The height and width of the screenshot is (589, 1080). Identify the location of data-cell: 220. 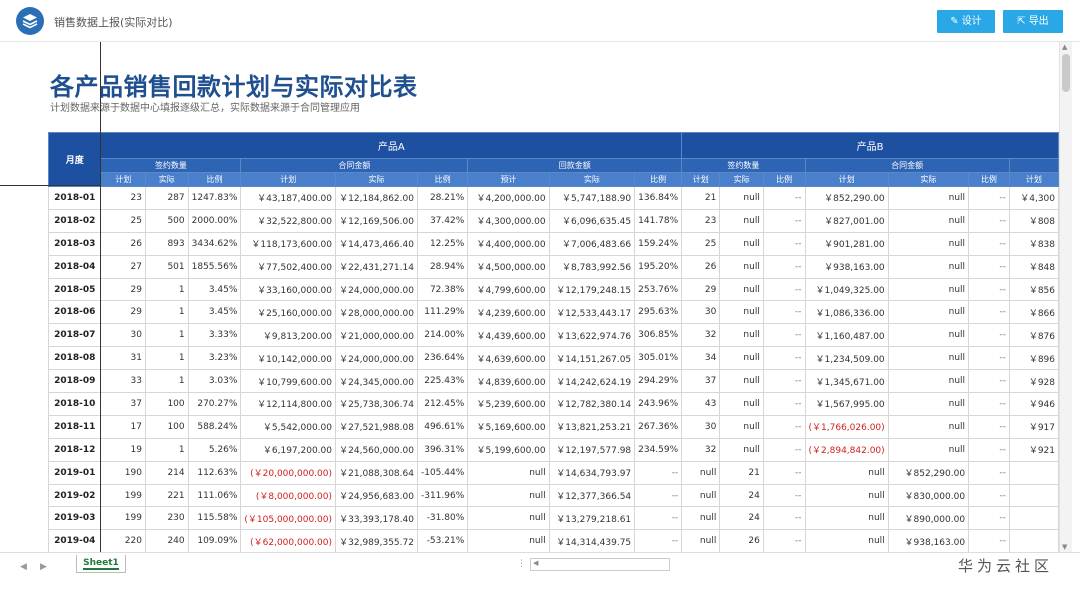
(123, 540).